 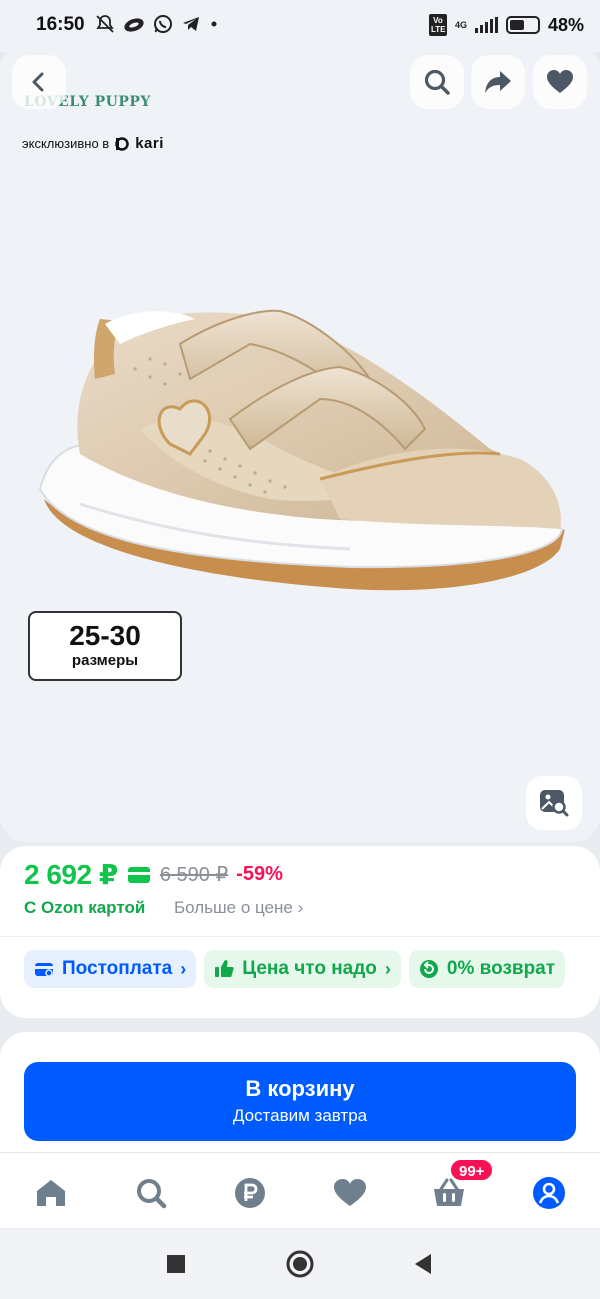 What do you see at coordinates (300, 936) in the screenshot?
I see `divider` at bounding box center [300, 936].